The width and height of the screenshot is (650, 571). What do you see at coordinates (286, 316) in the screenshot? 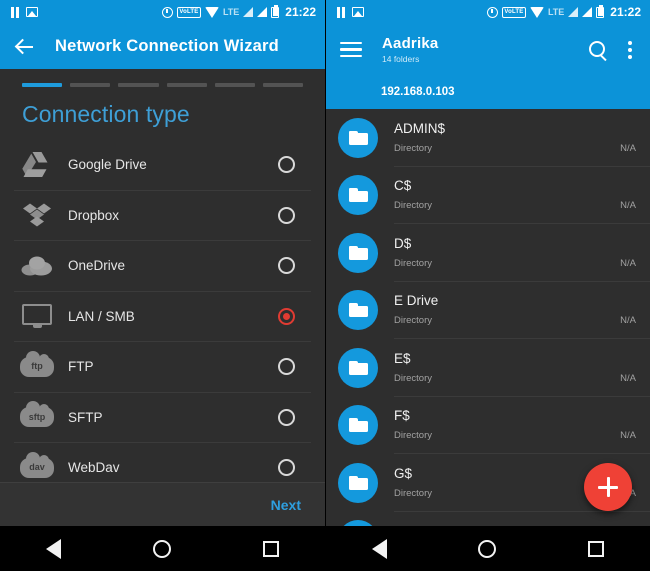
I see `radio-lan-smb` at bounding box center [286, 316].